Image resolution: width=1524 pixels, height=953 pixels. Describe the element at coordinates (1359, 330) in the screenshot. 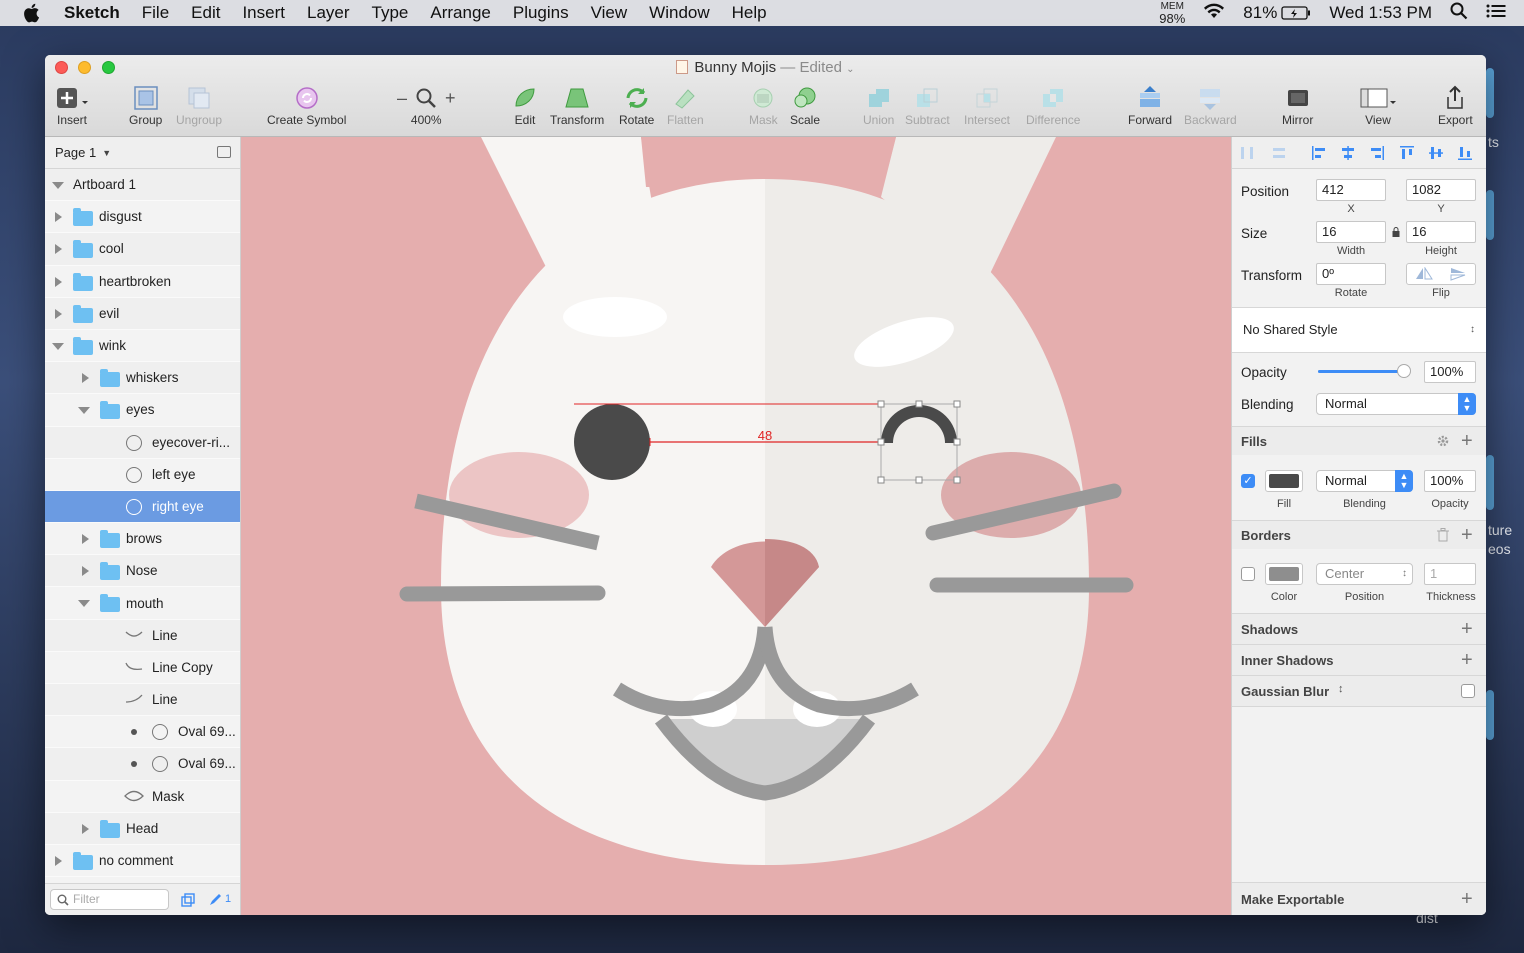

I see `shared-style-select: No Shared Style ↕` at that location.